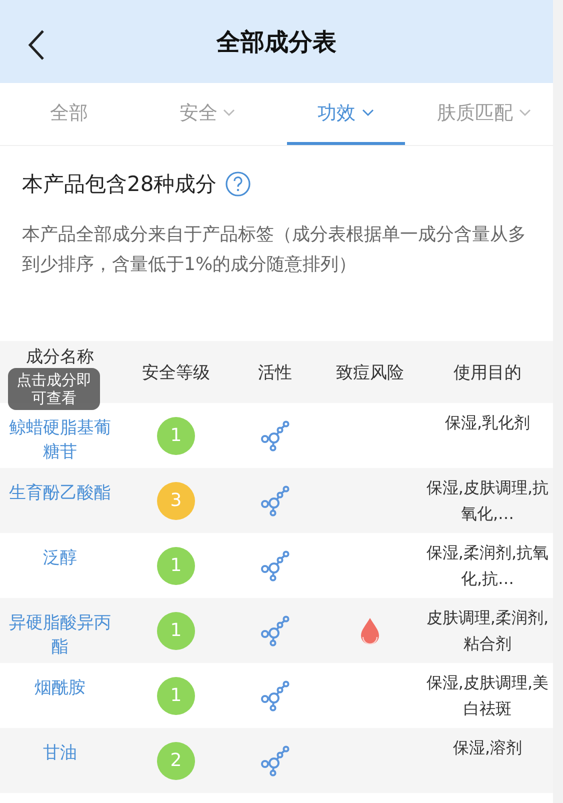 The height and width of the screenshot is (803, 563). Describe the element at coordinates (60, 440) in the screenshot. I see `ingredient-link: 鲸蜡硬脂基葡糖苷` at that location.